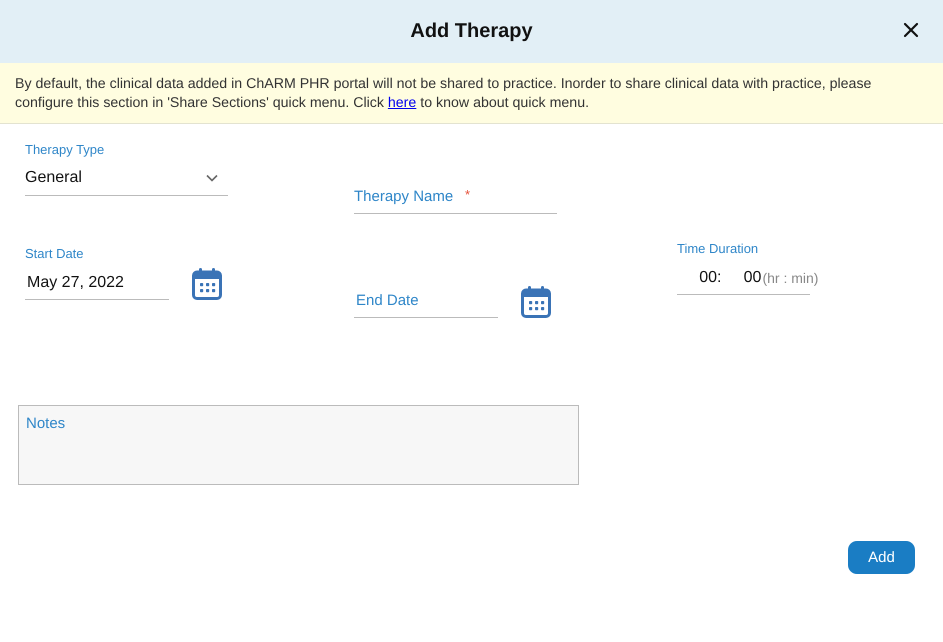 Image resolution: width=943 pixels, height=642 pixels. What do you see at coordinates (97, 283) in the screenshot?
I see `start-date-field: May 27, 2022` at bounding box center [97, 283].